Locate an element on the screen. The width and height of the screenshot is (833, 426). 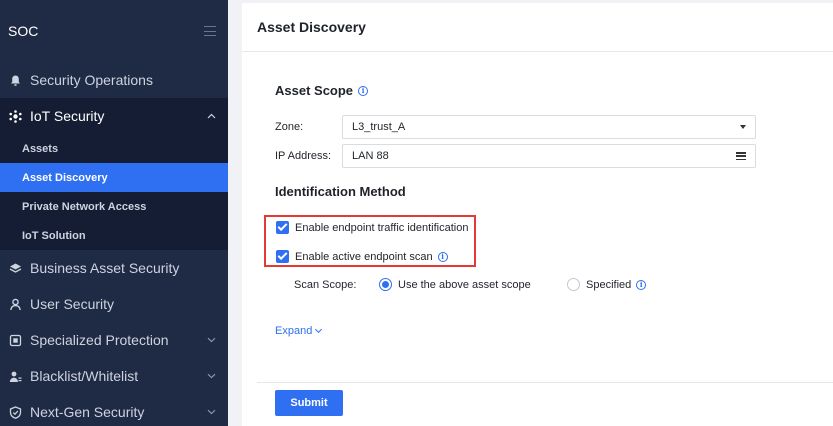
list-icon is located at coordinates (741, 156).